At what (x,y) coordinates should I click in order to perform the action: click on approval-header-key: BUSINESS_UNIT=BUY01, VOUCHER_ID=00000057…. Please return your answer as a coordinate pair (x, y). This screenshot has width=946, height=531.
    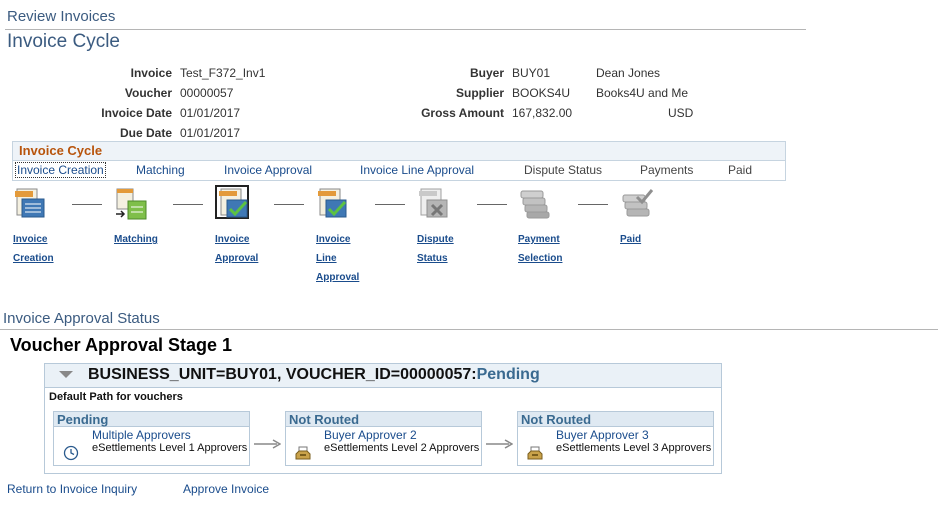
    Looking at the image, I should click on (282, 374).